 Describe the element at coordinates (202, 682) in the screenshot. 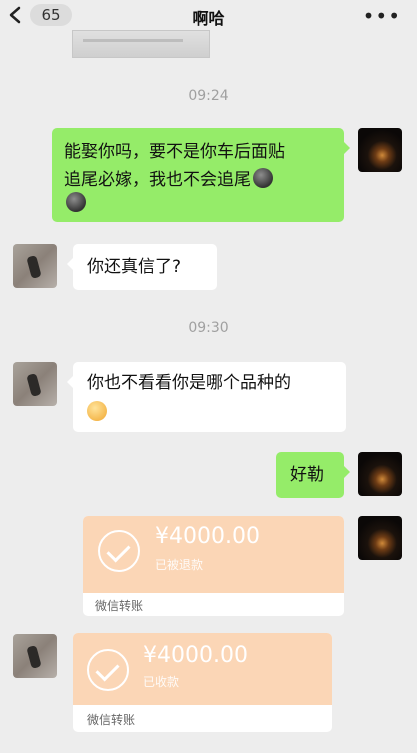

I see `wechat-transfer-card: ¥4000.00 已收款 微信转账` at that location.